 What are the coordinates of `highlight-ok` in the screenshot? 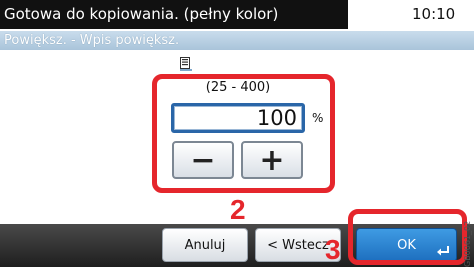 It's located at (407, 237).